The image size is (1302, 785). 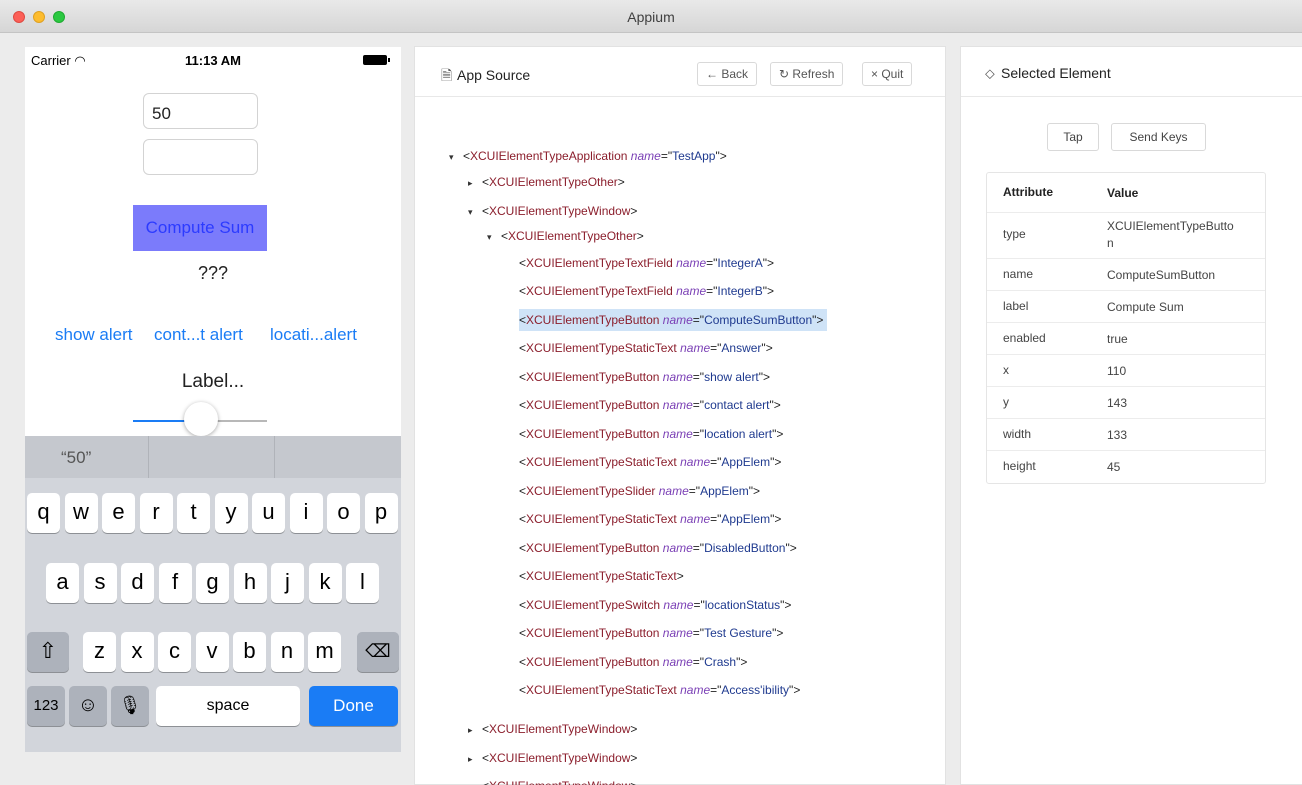 I want to click on attribute-row: type XCUIElementTypeButton, so click(x=1126, y=236).